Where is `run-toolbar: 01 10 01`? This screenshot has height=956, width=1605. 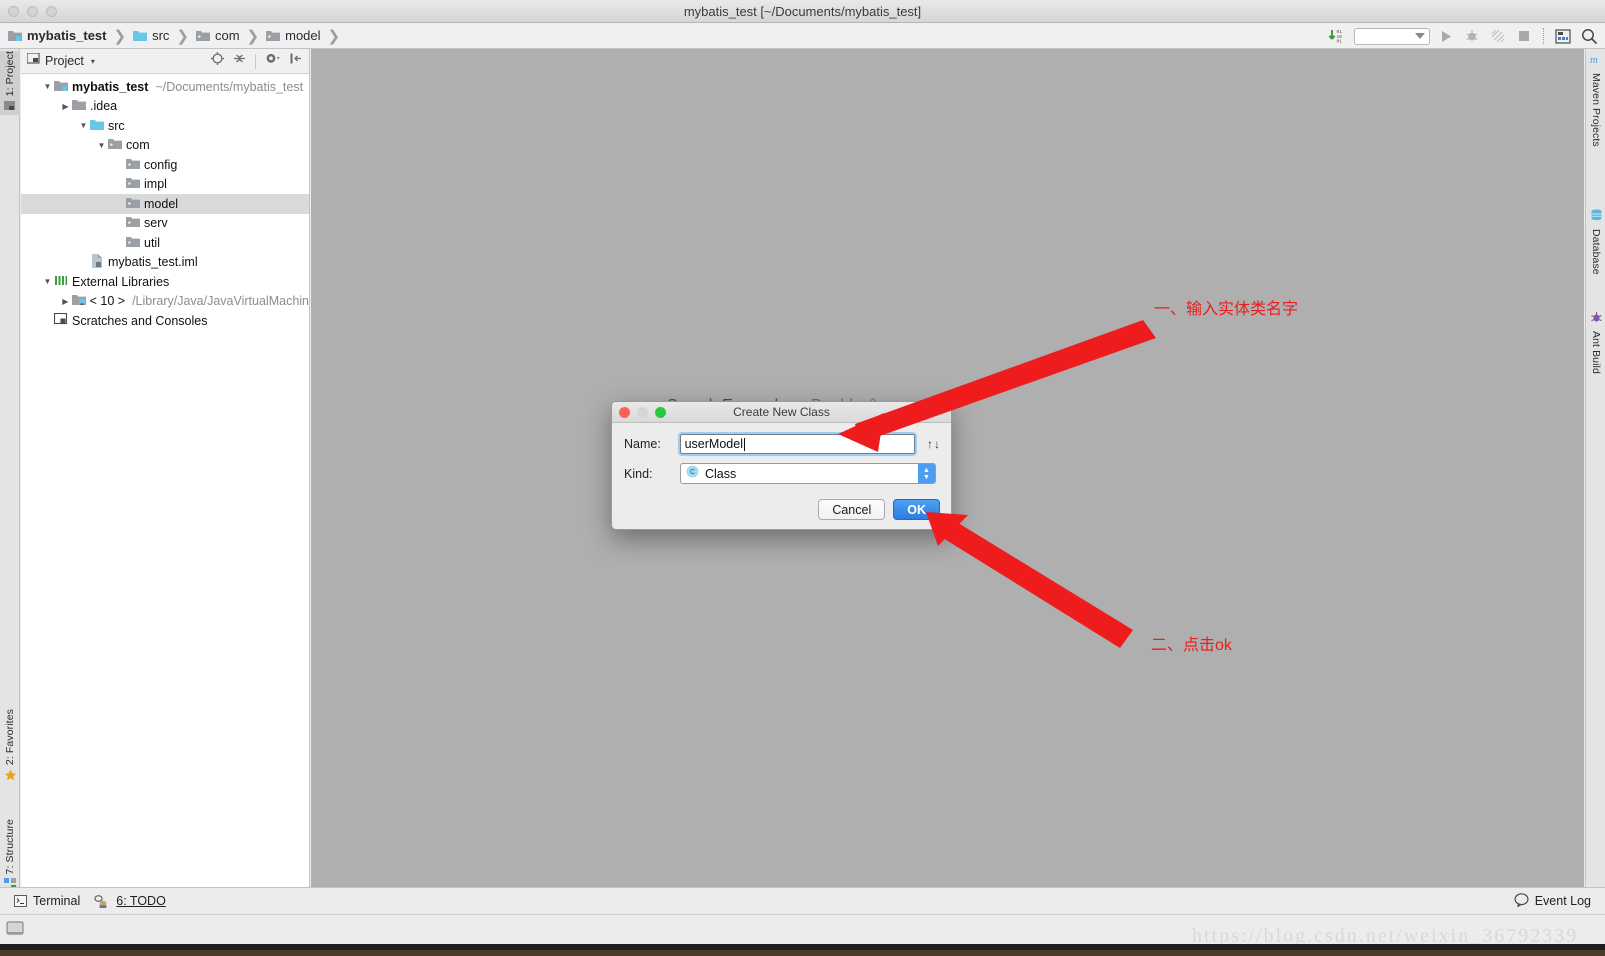
run-toolbar: 01 10 01 is located at coordinates (1463, 36).